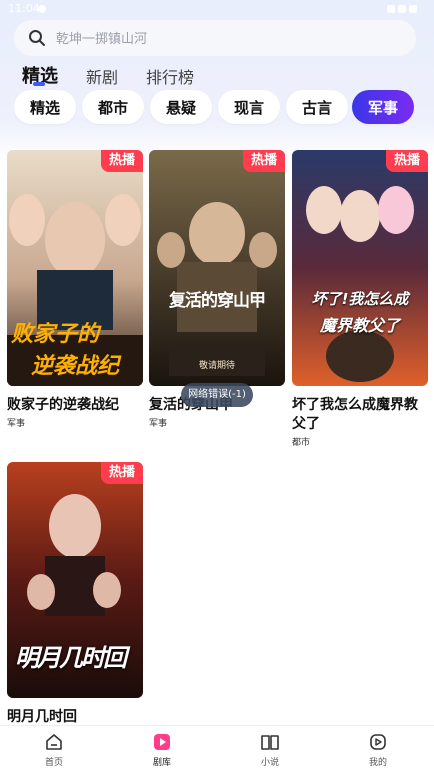 The width and height of the screenshot is (434, 773). I want to click on poster-title-art: 坏了!我怎么成, so click(360, 299).